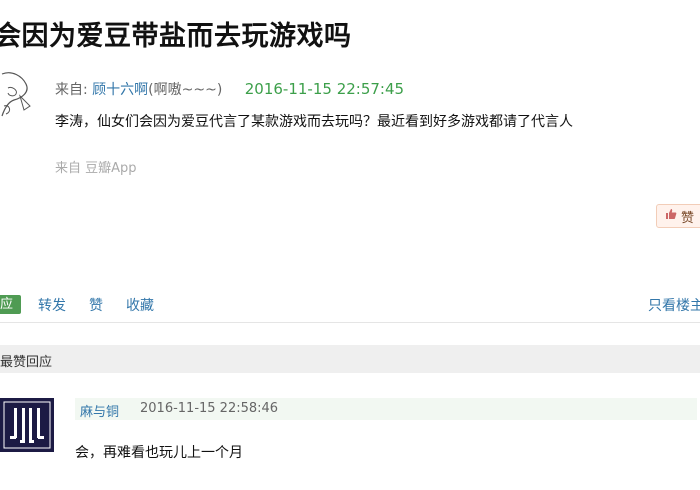 This screenshot has width=700, height=490. I want to click on author-avatar, so click(17, 94).